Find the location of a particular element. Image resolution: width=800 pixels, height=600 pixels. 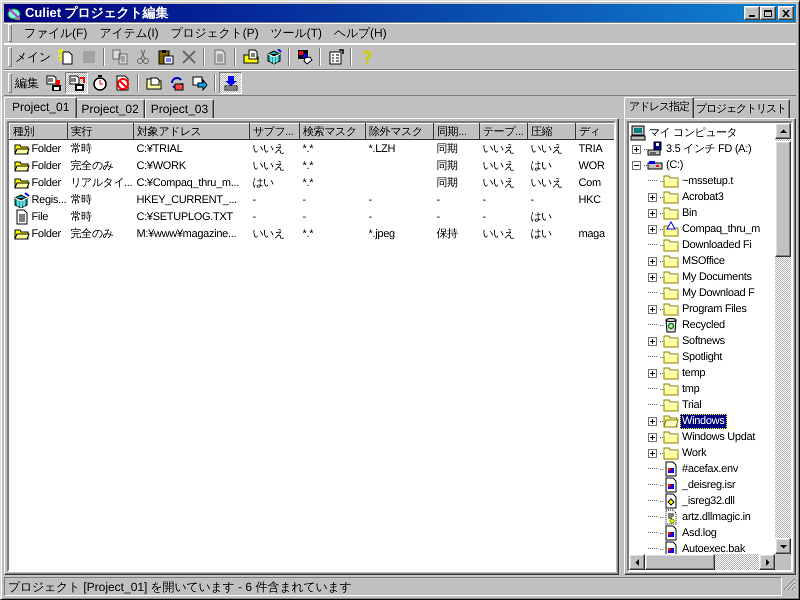

tree-item: Autoexec.bak is located at coordinates (714, 548).